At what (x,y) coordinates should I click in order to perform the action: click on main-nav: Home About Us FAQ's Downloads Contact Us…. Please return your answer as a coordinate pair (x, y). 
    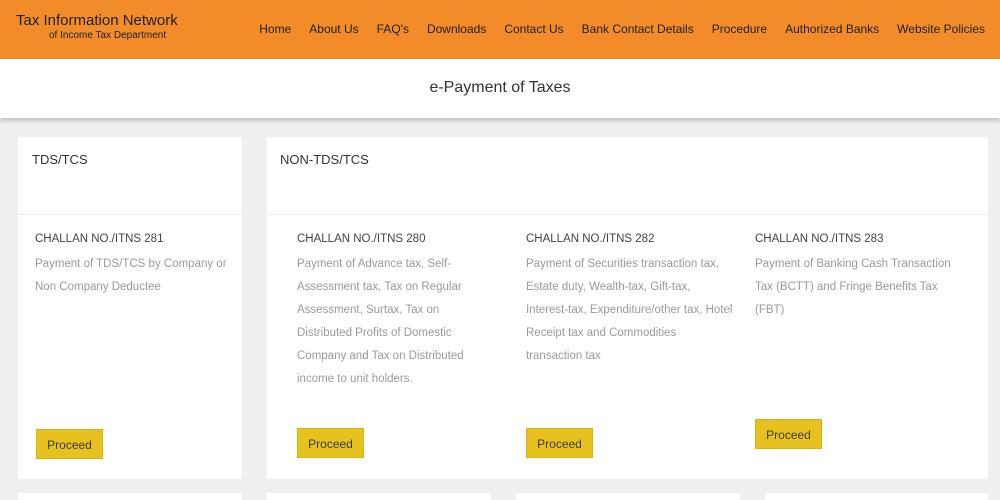
    Looking at the image, I should click on (622, 29).